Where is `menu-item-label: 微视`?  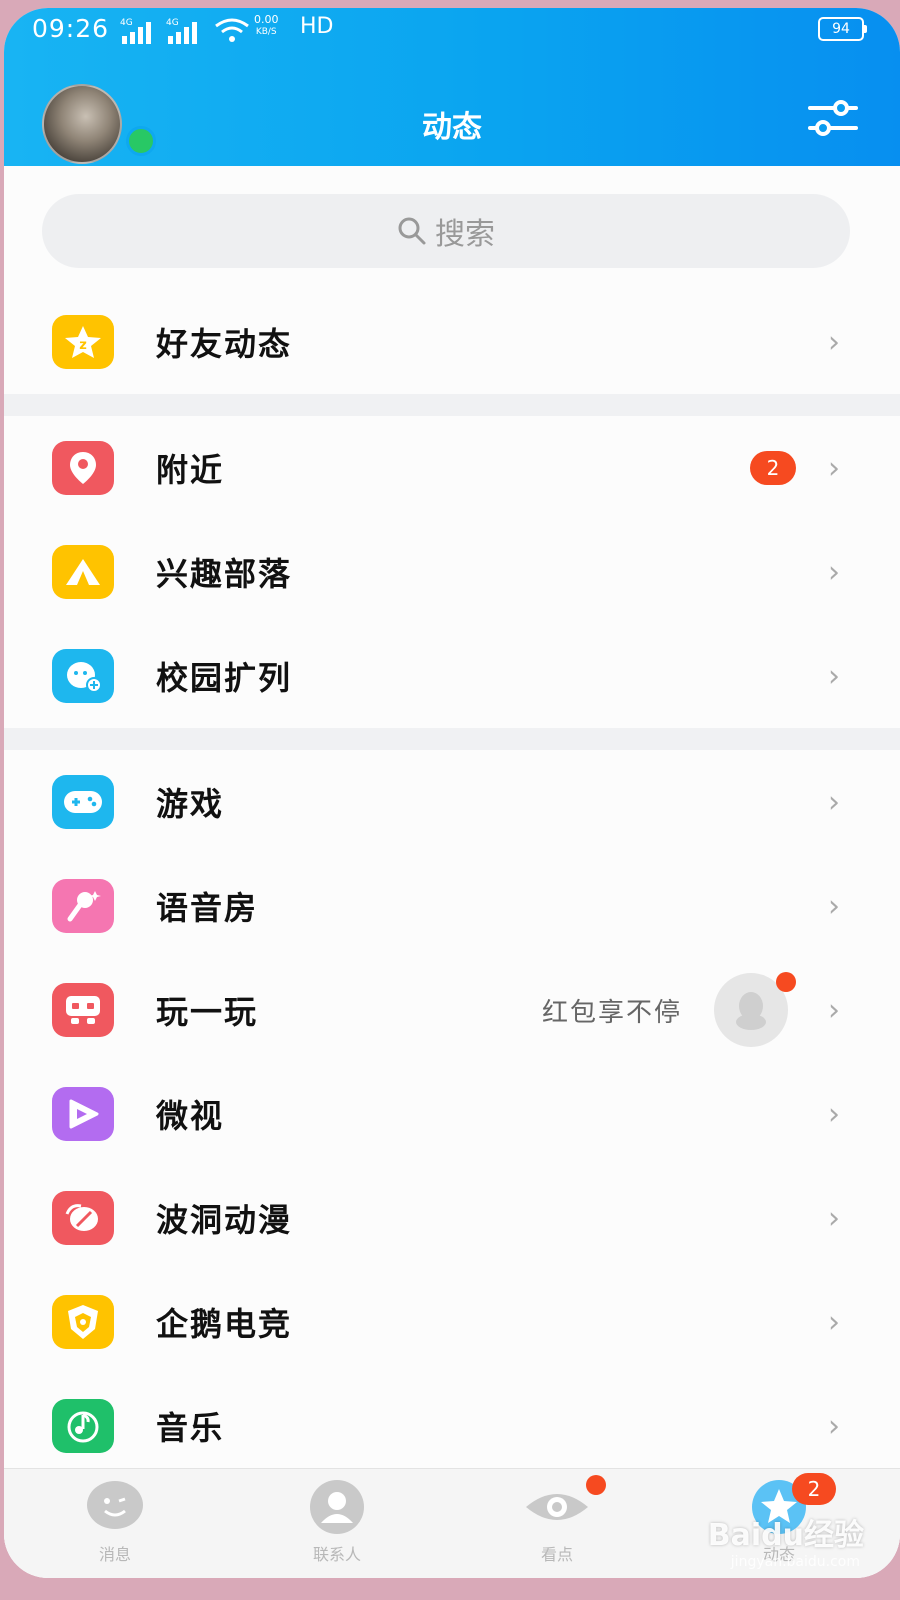
menu-item-label: 微视 is located at coordinates (190, 1116).